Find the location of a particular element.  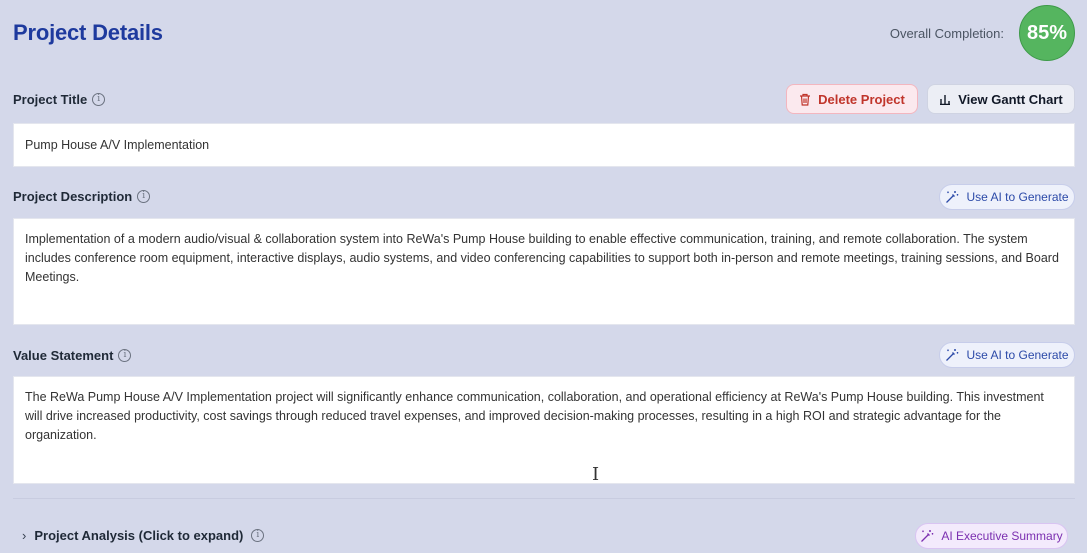

use-ai-generate-value-button: Use AI to Generate is located at coordinates (1007, 355).